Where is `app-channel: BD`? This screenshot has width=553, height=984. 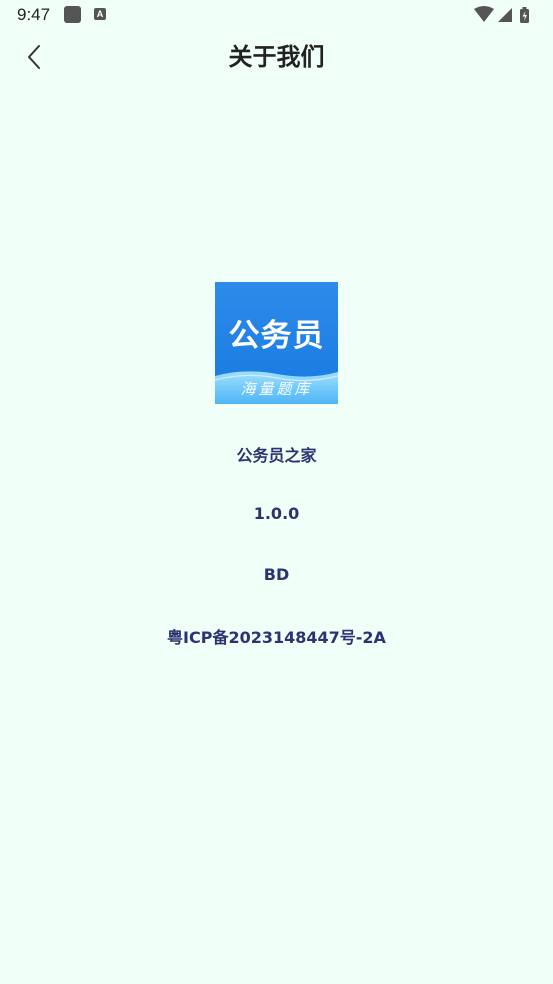
app-channel: BD is located at coordinates (276, 574).